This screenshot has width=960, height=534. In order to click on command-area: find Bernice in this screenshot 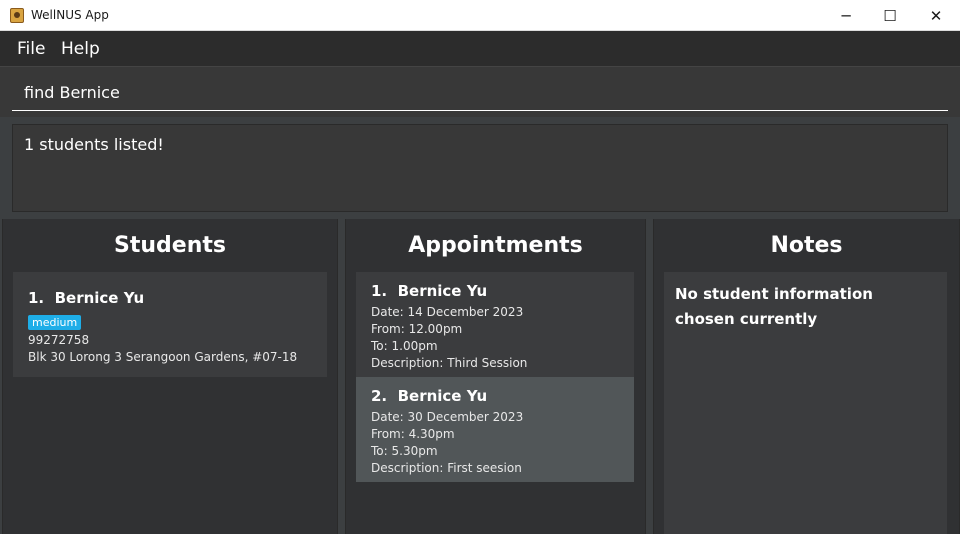, I will do `click(480, 92)`.